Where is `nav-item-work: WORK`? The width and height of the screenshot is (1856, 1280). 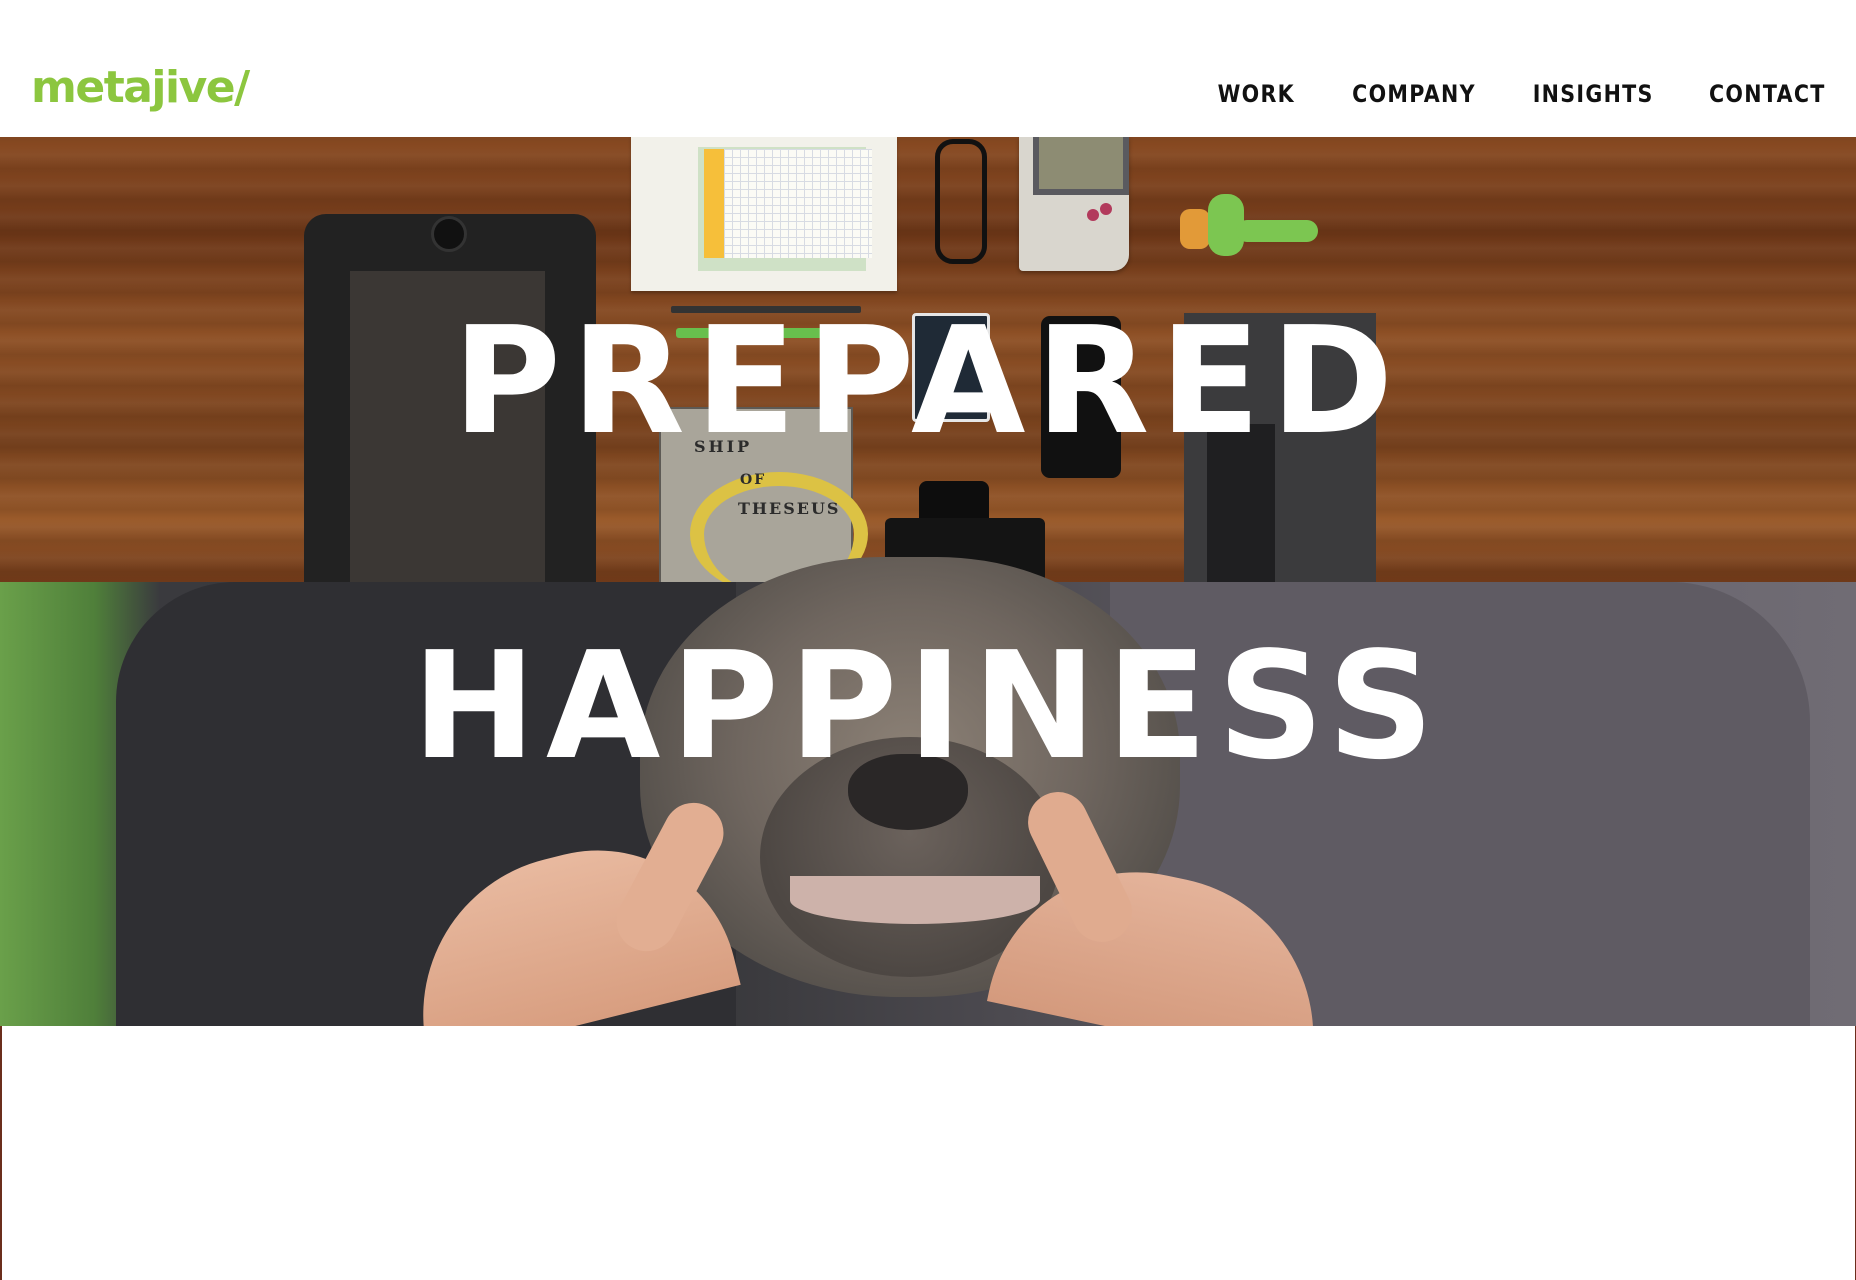
nav-item-work: WORK is located at coordinates (1255, 94).